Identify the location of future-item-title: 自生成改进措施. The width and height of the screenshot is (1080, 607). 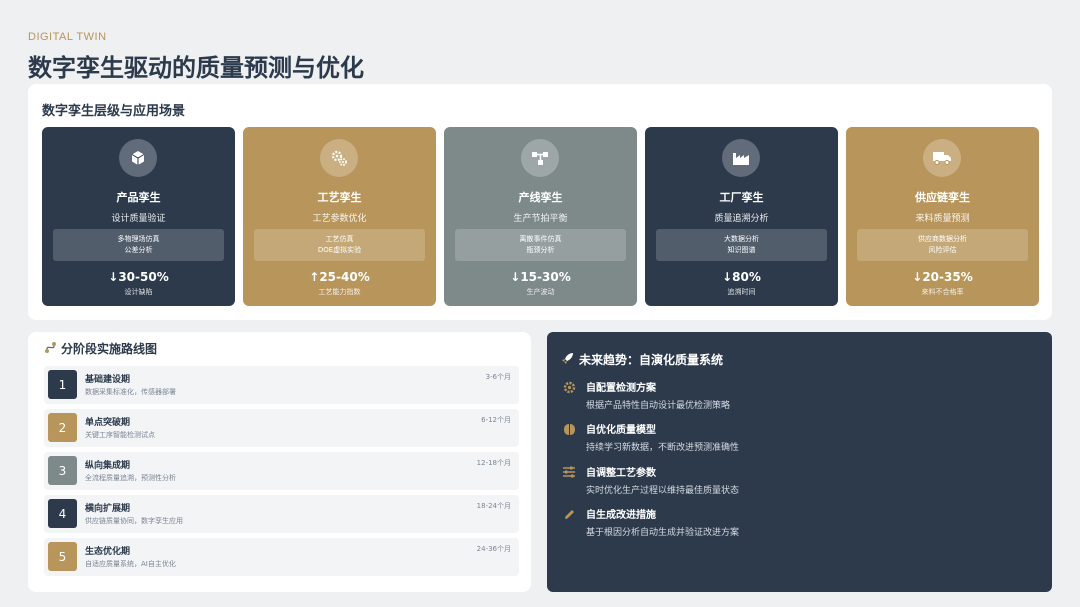
(621, 515).